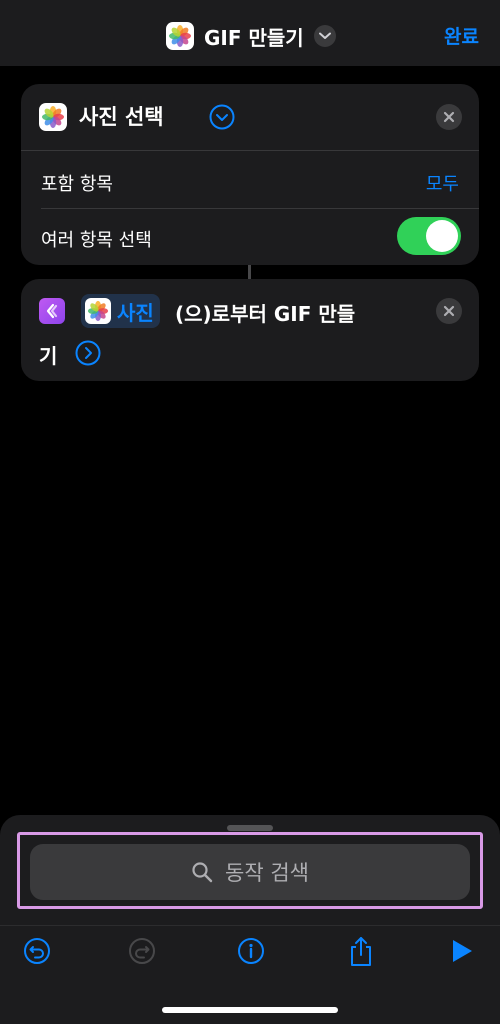  What do you see at coordinates (442, 183) in the screenshot?
I see `include-value-picker: 모두` at bounding box center [442, 183].